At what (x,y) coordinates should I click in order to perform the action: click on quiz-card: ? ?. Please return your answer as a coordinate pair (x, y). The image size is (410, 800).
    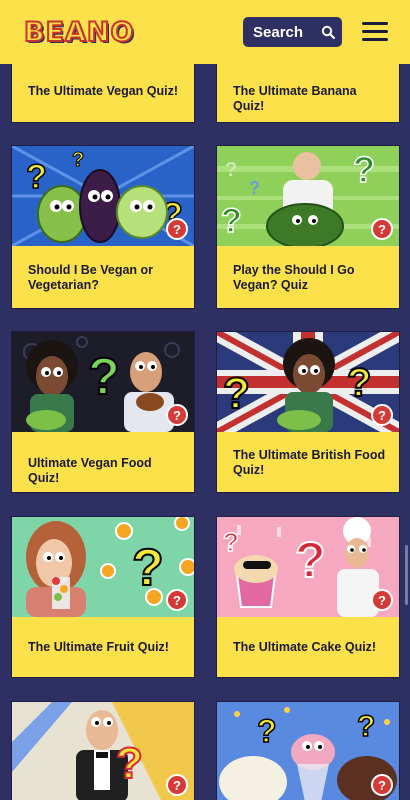
    Looking at the image, I should click on (103, 751).